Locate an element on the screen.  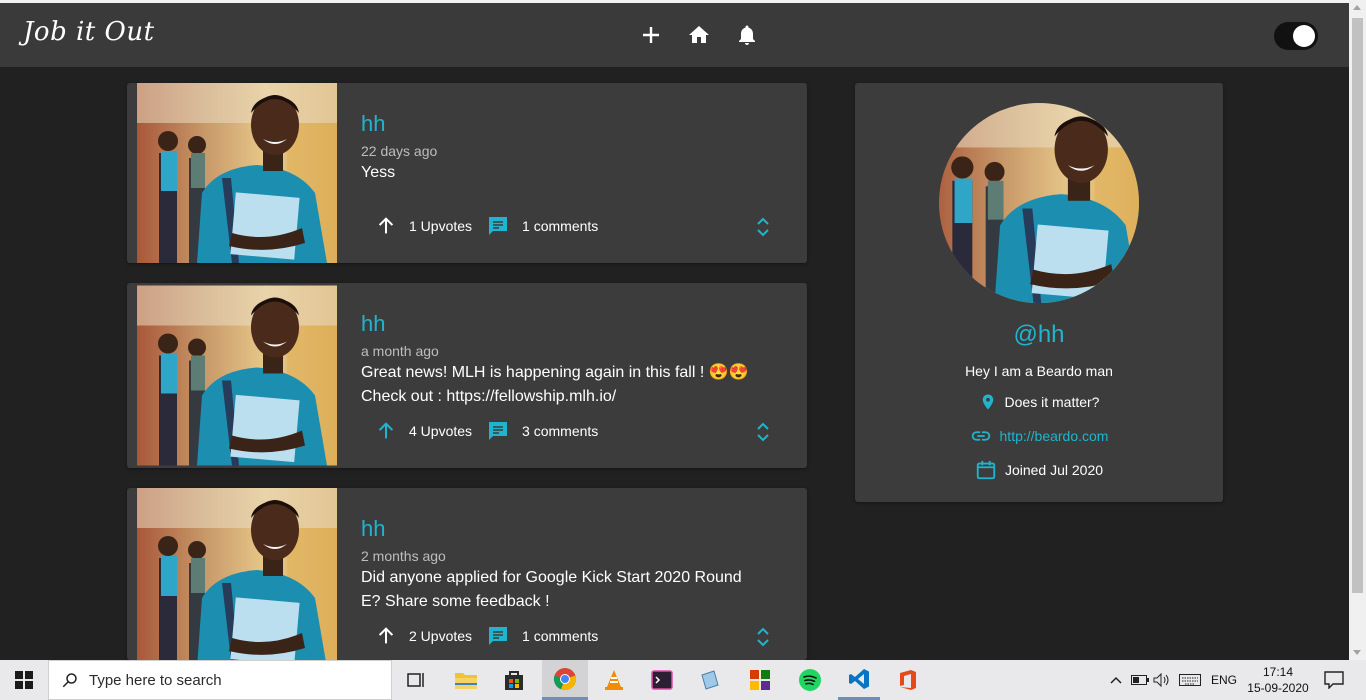
windows-taskbar: Type here to search ENG 17:14 15-09-2020 is located at coordinates (683, 680).